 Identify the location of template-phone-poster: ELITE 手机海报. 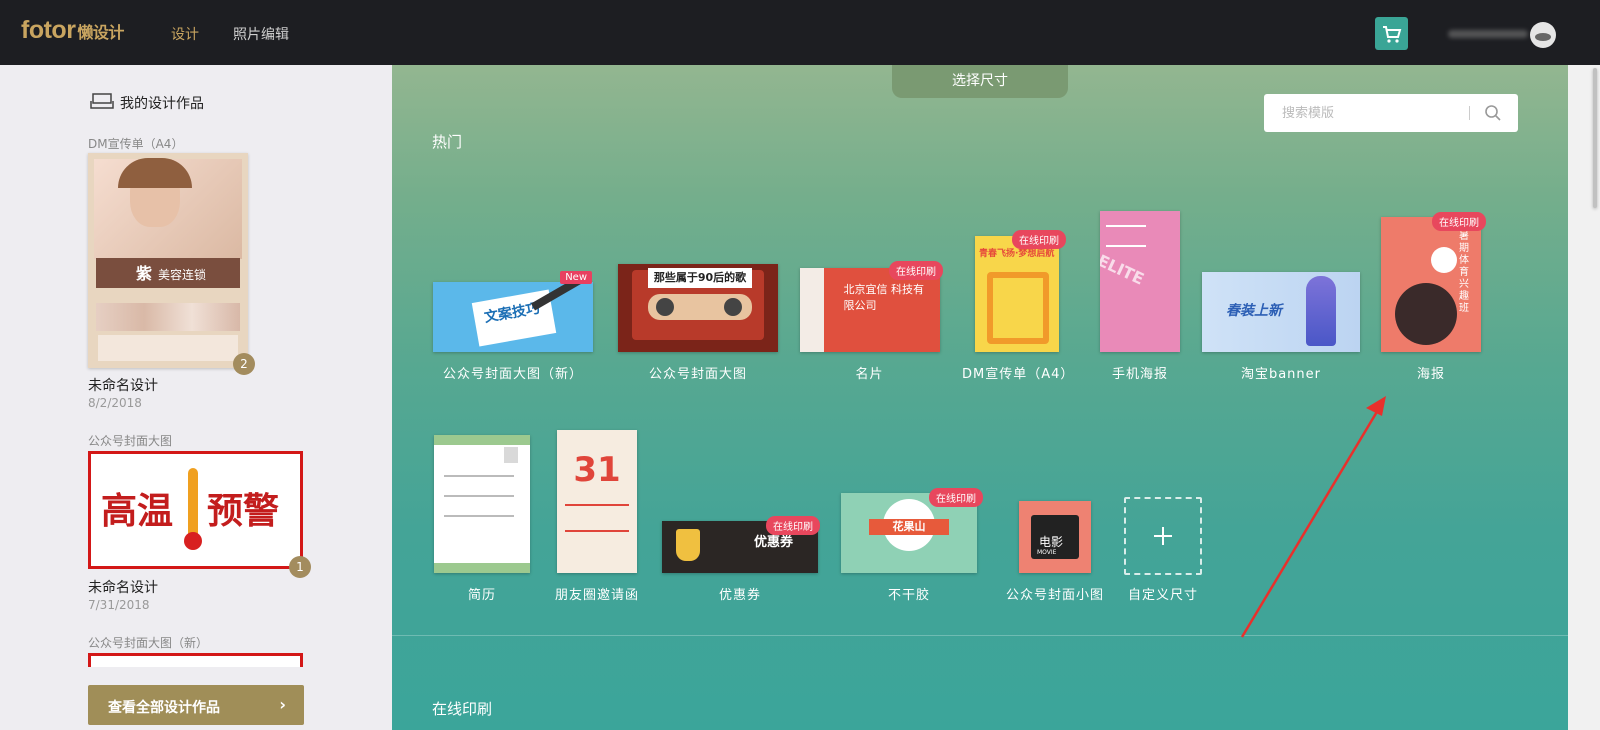
(1140, 296).